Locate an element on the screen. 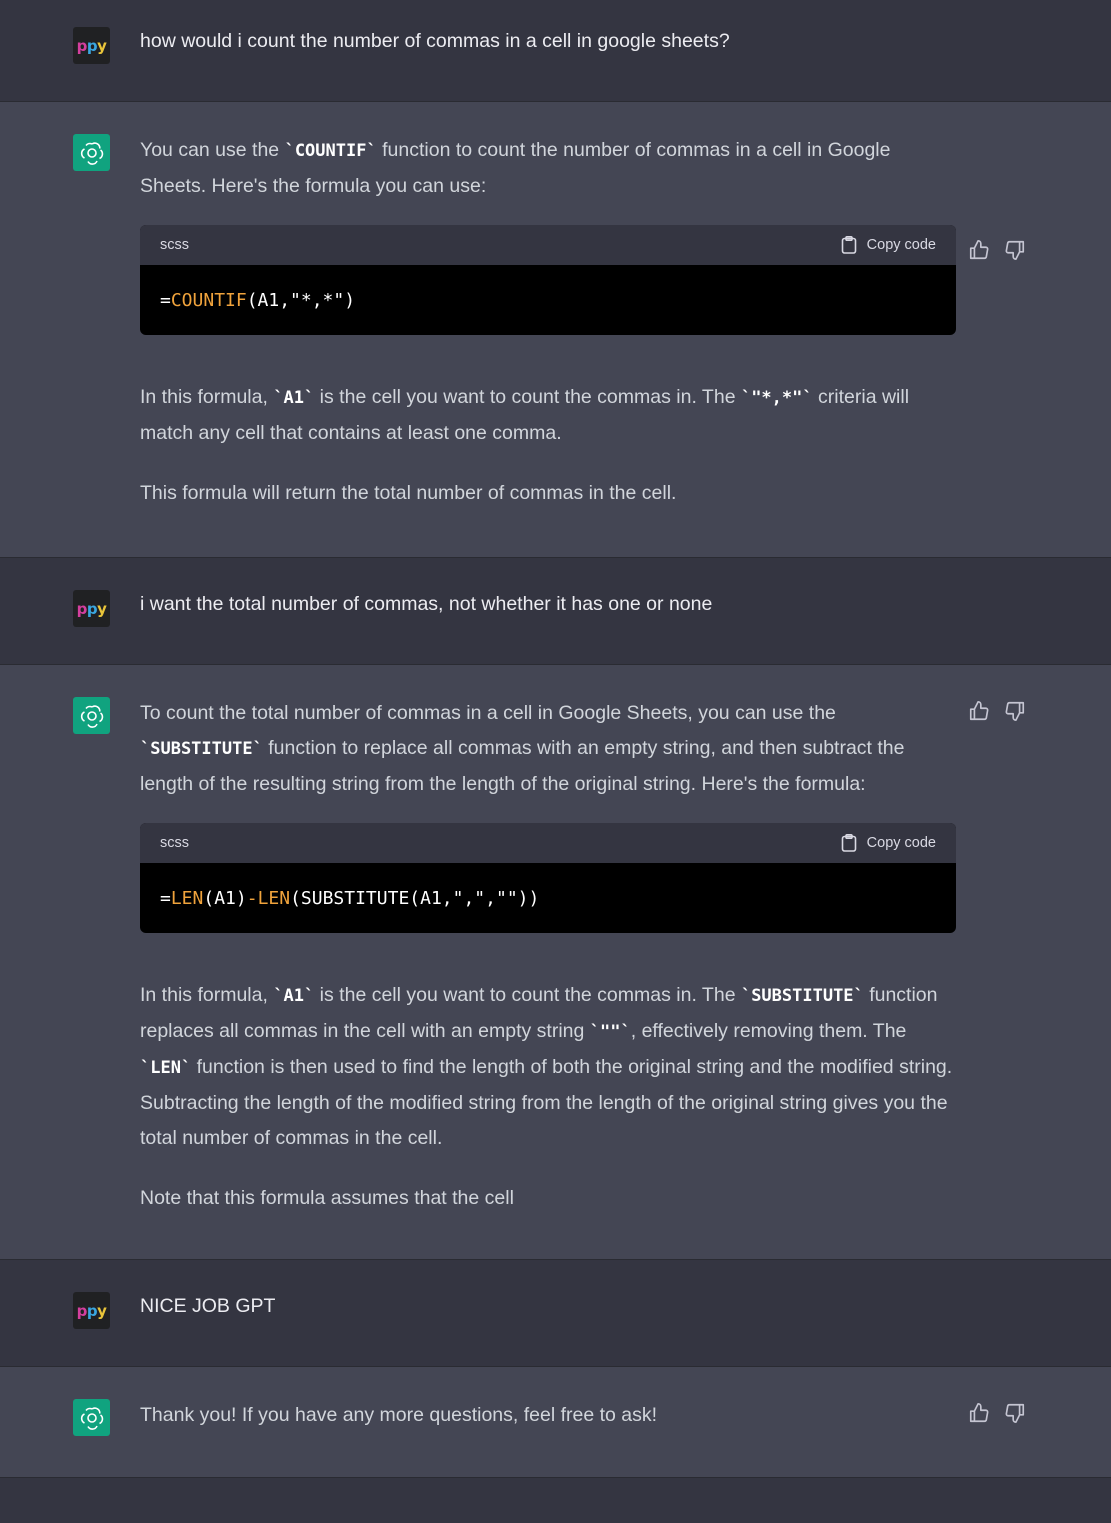 The height and width of the screenshot is (1523, 1111). code-content: = COUNTIF (A1,"*,*") is located at coordinates (258, 300).